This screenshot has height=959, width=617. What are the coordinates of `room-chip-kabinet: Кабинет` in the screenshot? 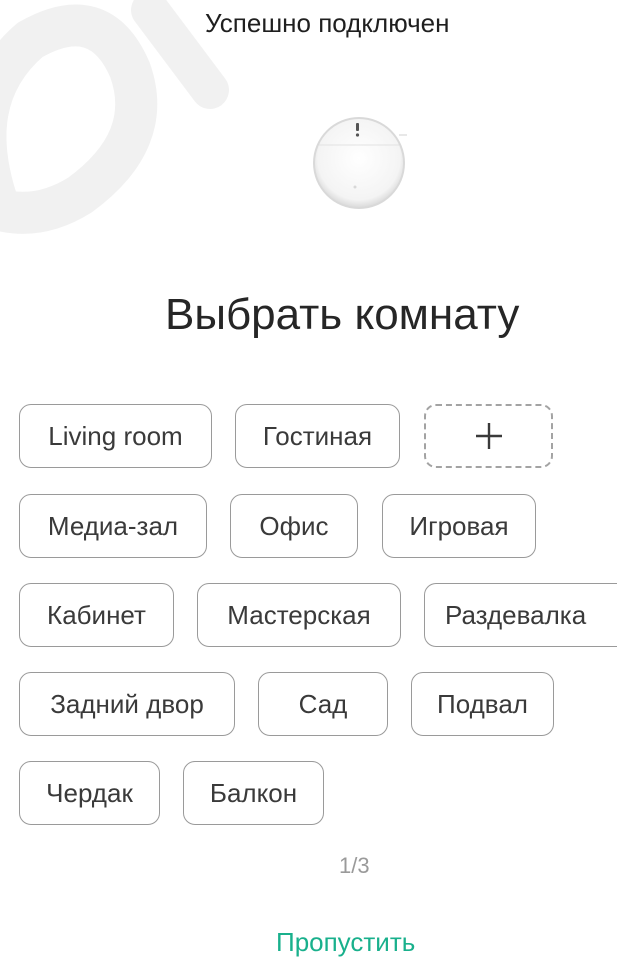 It's located at (96, 615).